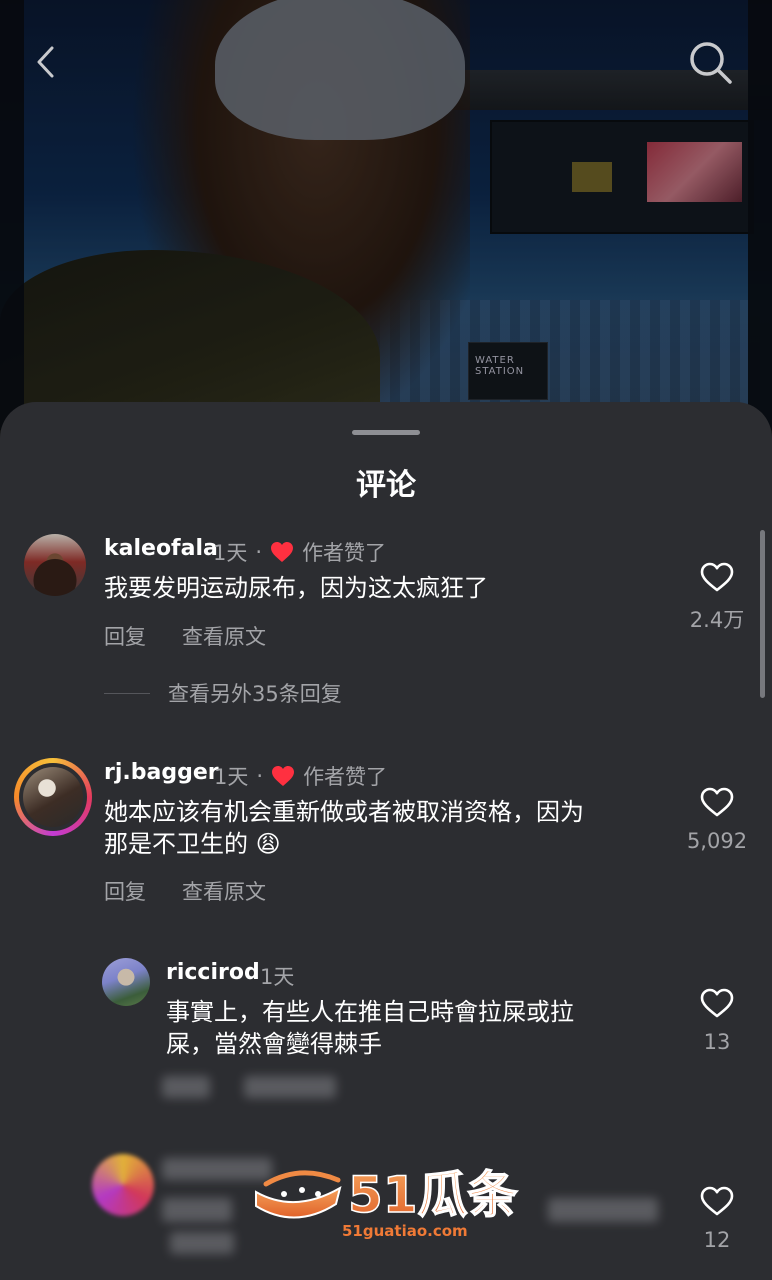 This screenshot has width=772, height=1280. I want to click on back-button, so click(46, 62).